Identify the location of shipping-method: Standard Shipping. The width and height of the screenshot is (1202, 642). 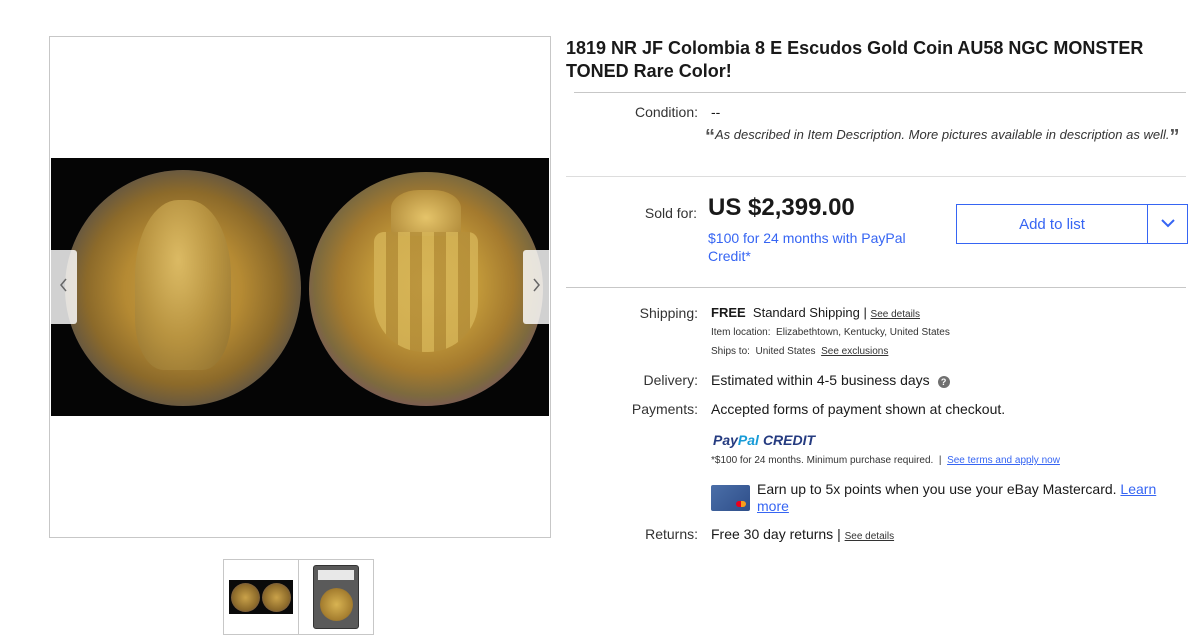
(806, 312).